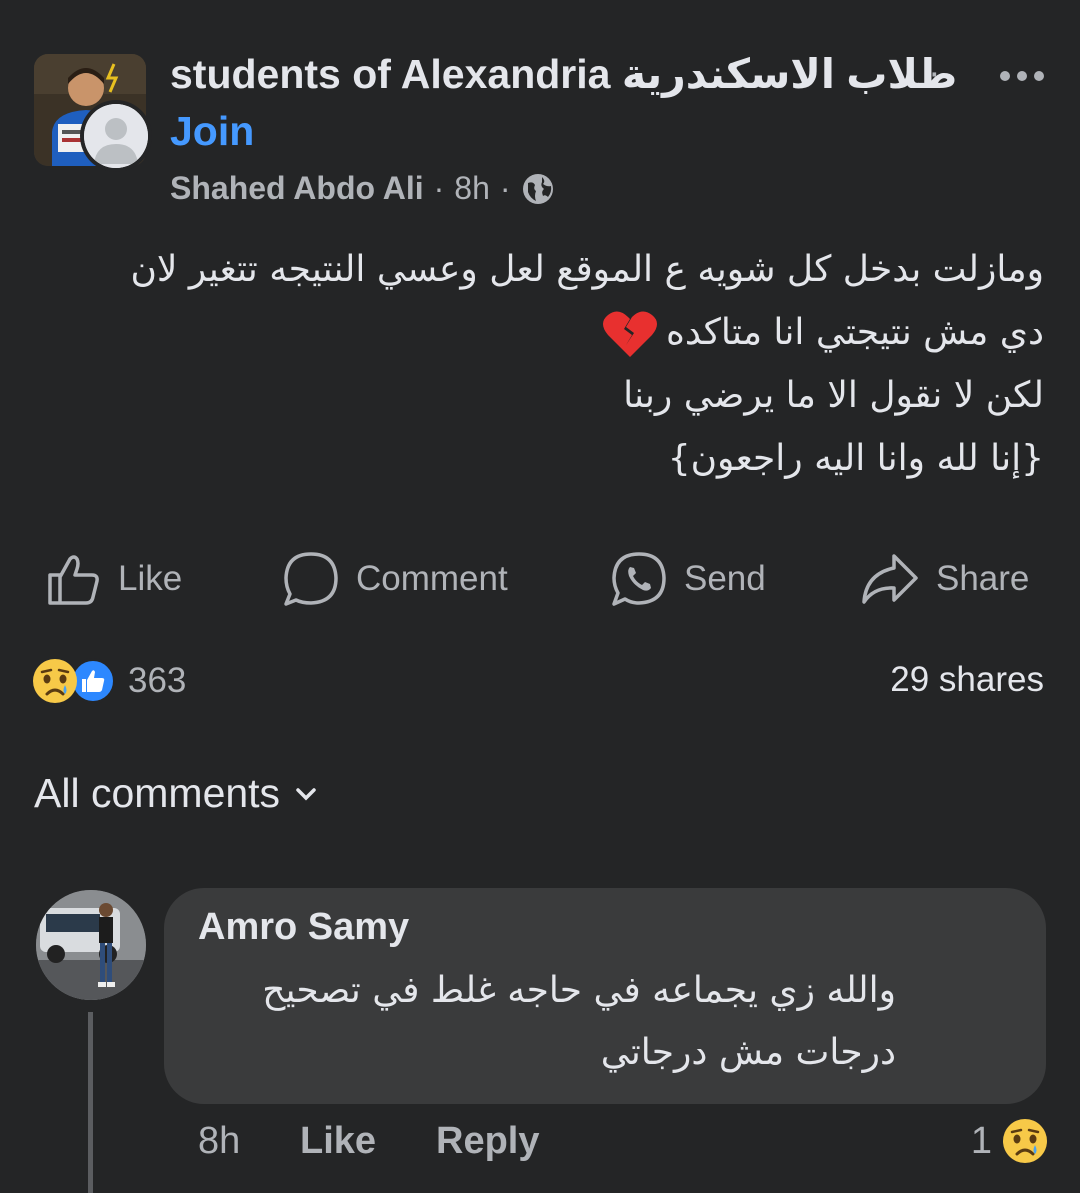 This screenshot has height=1193, width=1080. I want to click on reaction-count: 363, so click(157, 680).